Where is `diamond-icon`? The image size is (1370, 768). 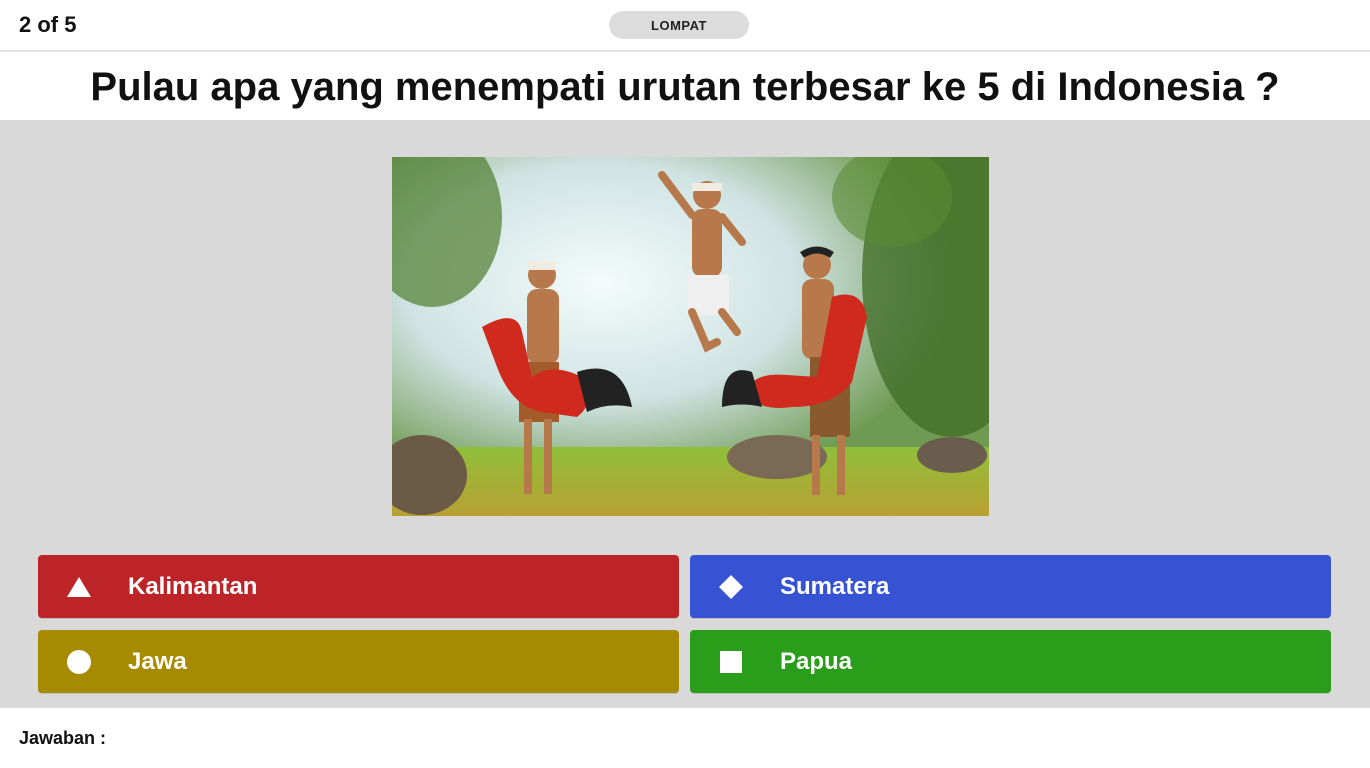
diamond-icon is located at coordinates (731, 587).